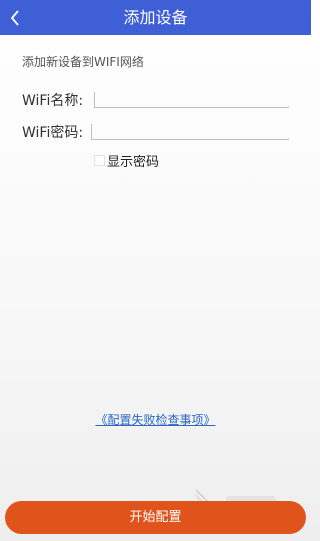  What do you see at coordinates (99, 160) in the screenshot?
I see `show-password-checkbox` at bounding box center [99, 160].